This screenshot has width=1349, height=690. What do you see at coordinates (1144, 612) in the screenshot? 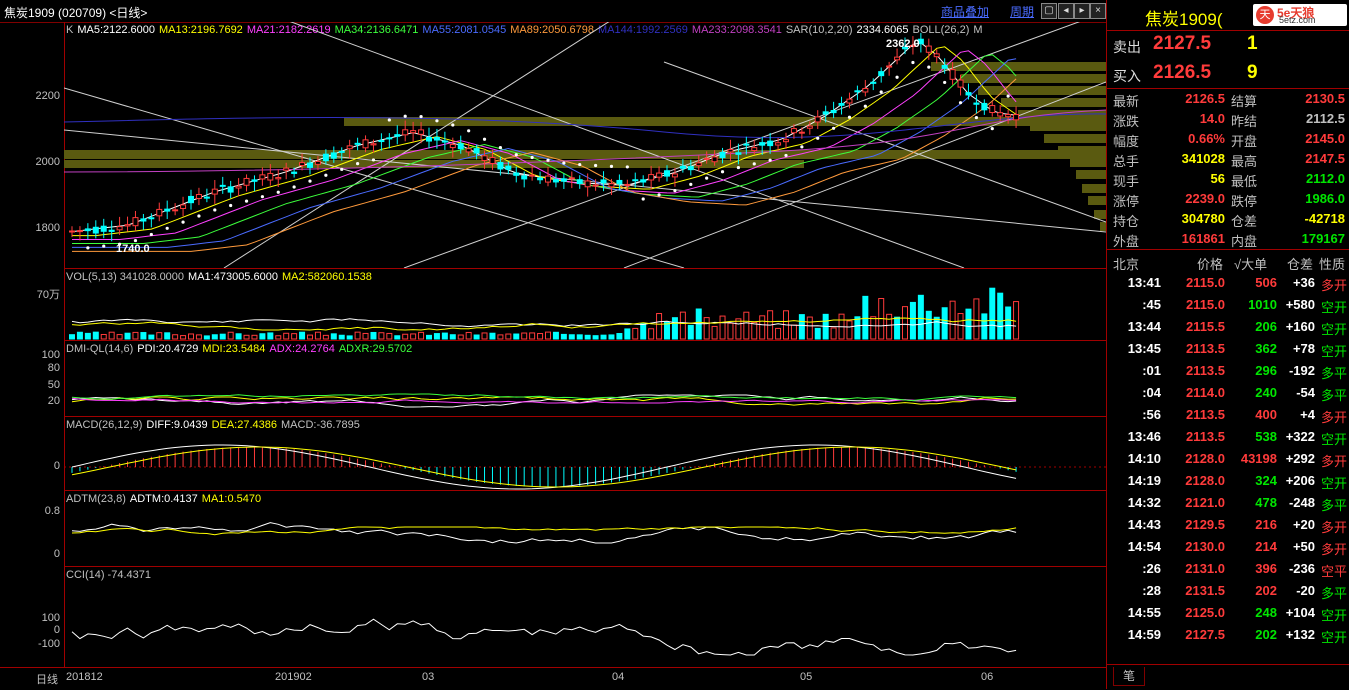
I see `tick-time: 14:55` at bounding box center [1144, 612].